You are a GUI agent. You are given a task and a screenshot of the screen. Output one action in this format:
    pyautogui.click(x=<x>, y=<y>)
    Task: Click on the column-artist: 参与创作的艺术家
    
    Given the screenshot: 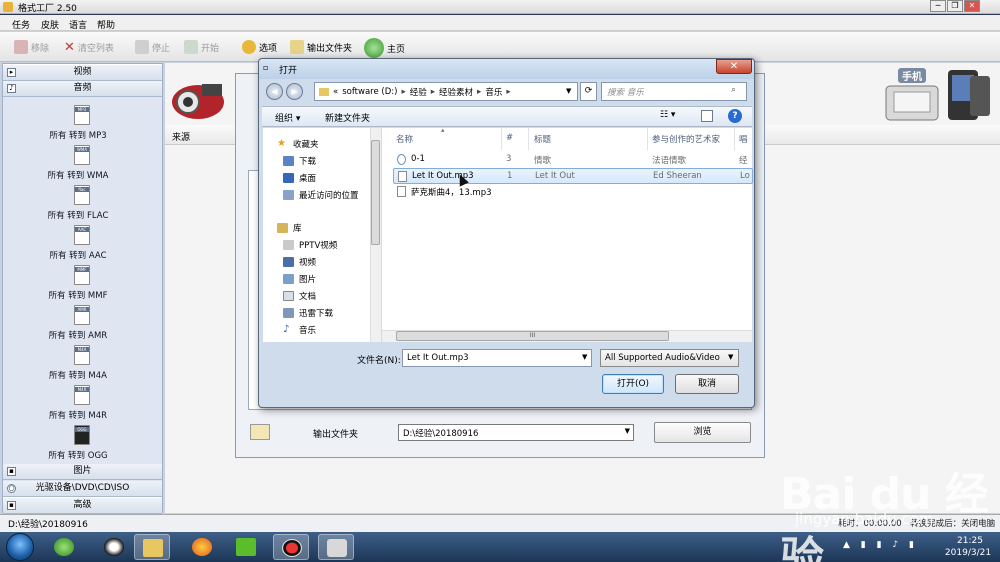 What is the action you would take?
    pyautogui.click(x=686, y=139)
    